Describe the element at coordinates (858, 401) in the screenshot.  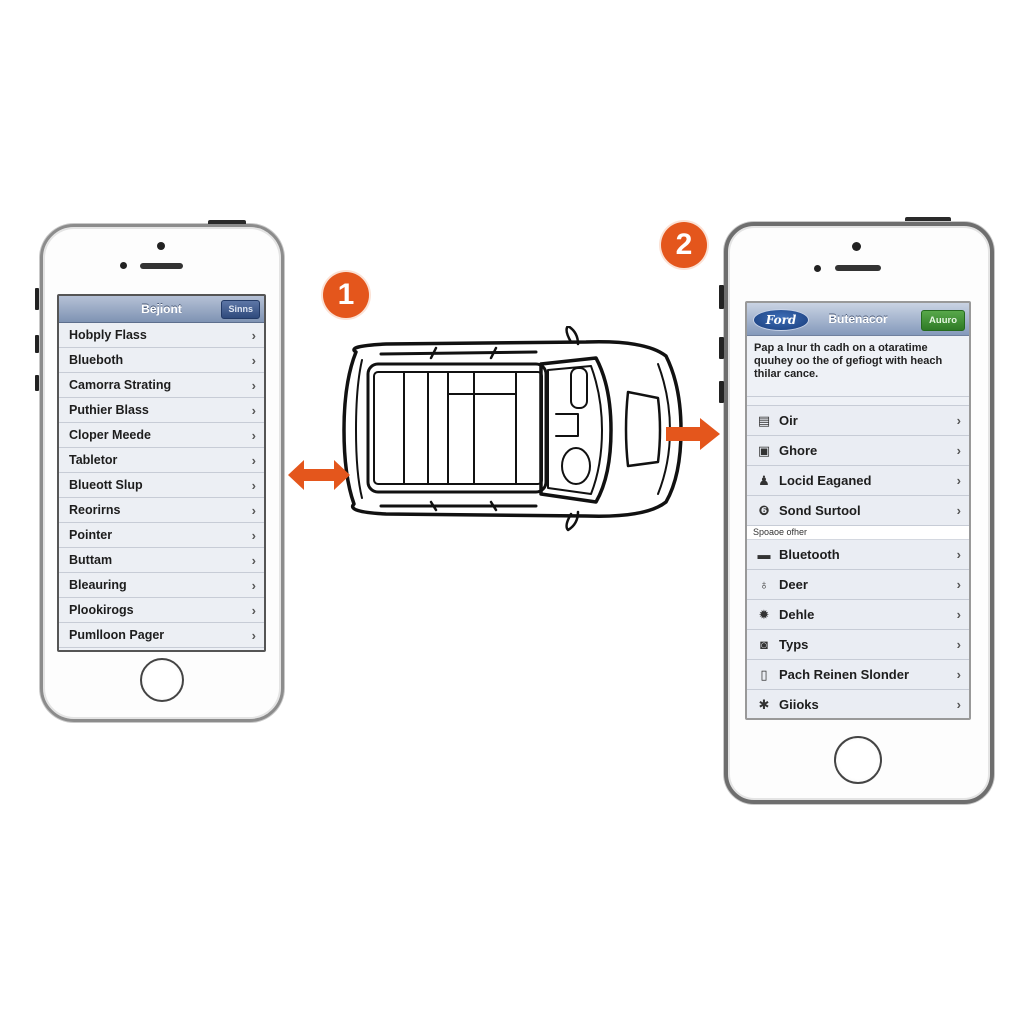
I see `spacer` at that location.